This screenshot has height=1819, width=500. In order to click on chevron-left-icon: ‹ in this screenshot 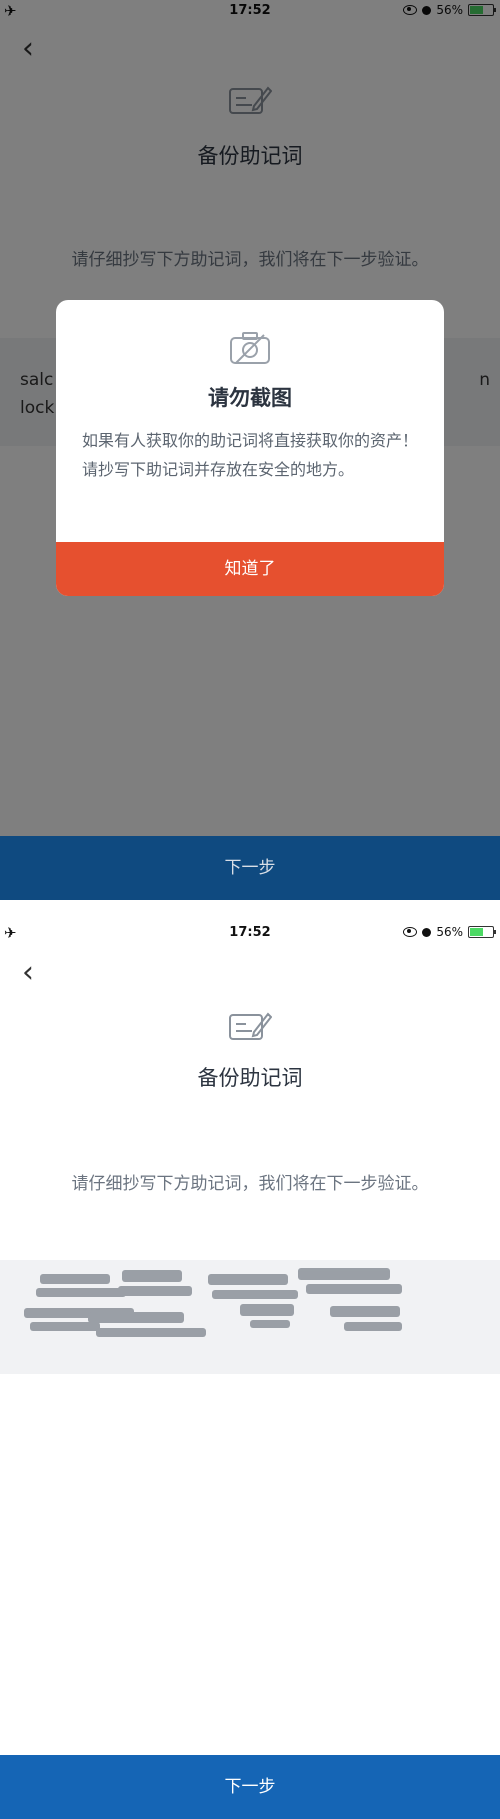, I will do `click(28, 972)`.